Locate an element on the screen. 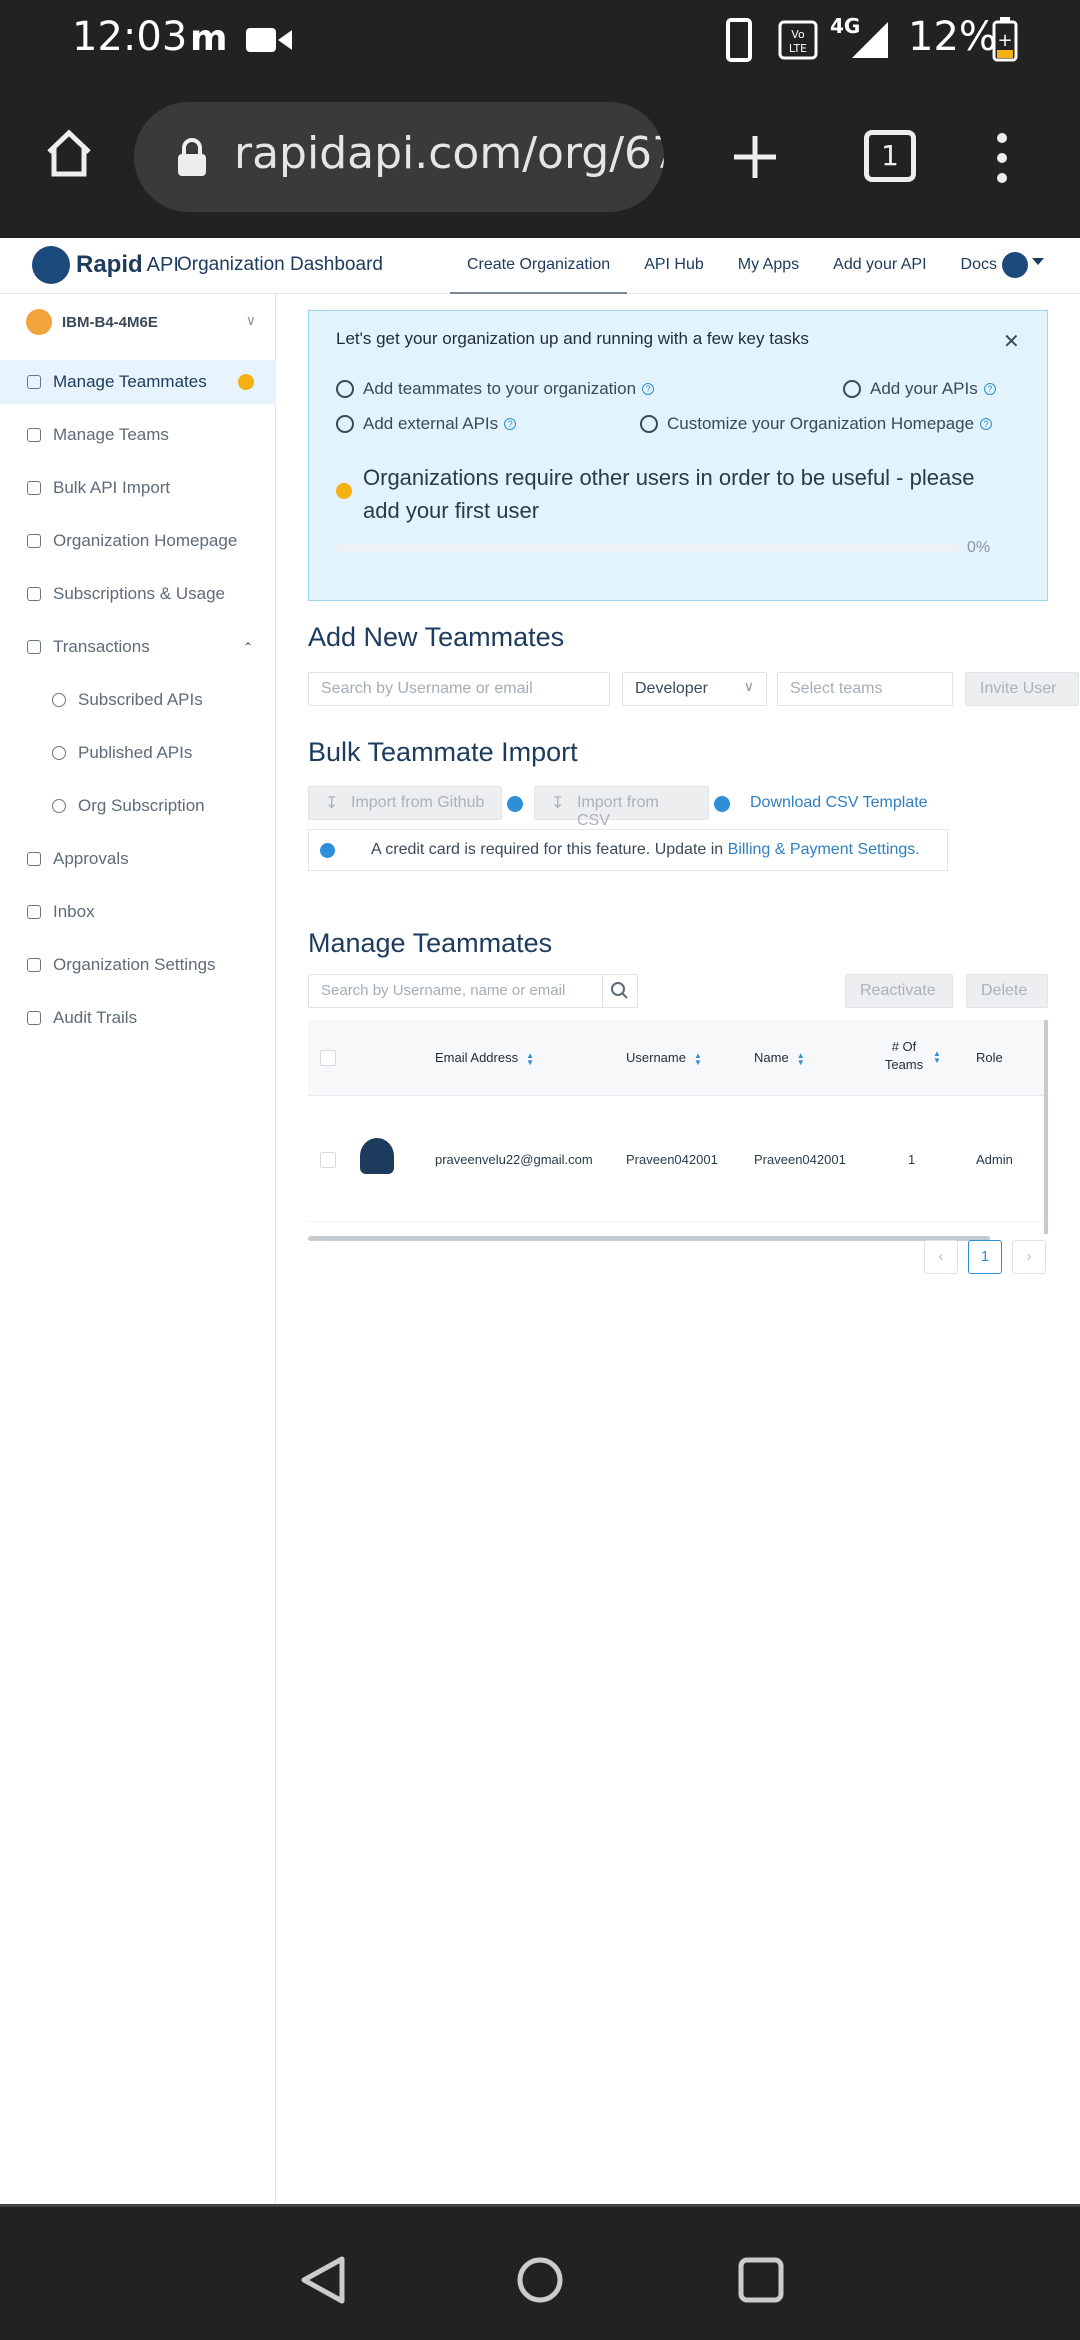  user-avatar is located at coordinates (1015, 265).